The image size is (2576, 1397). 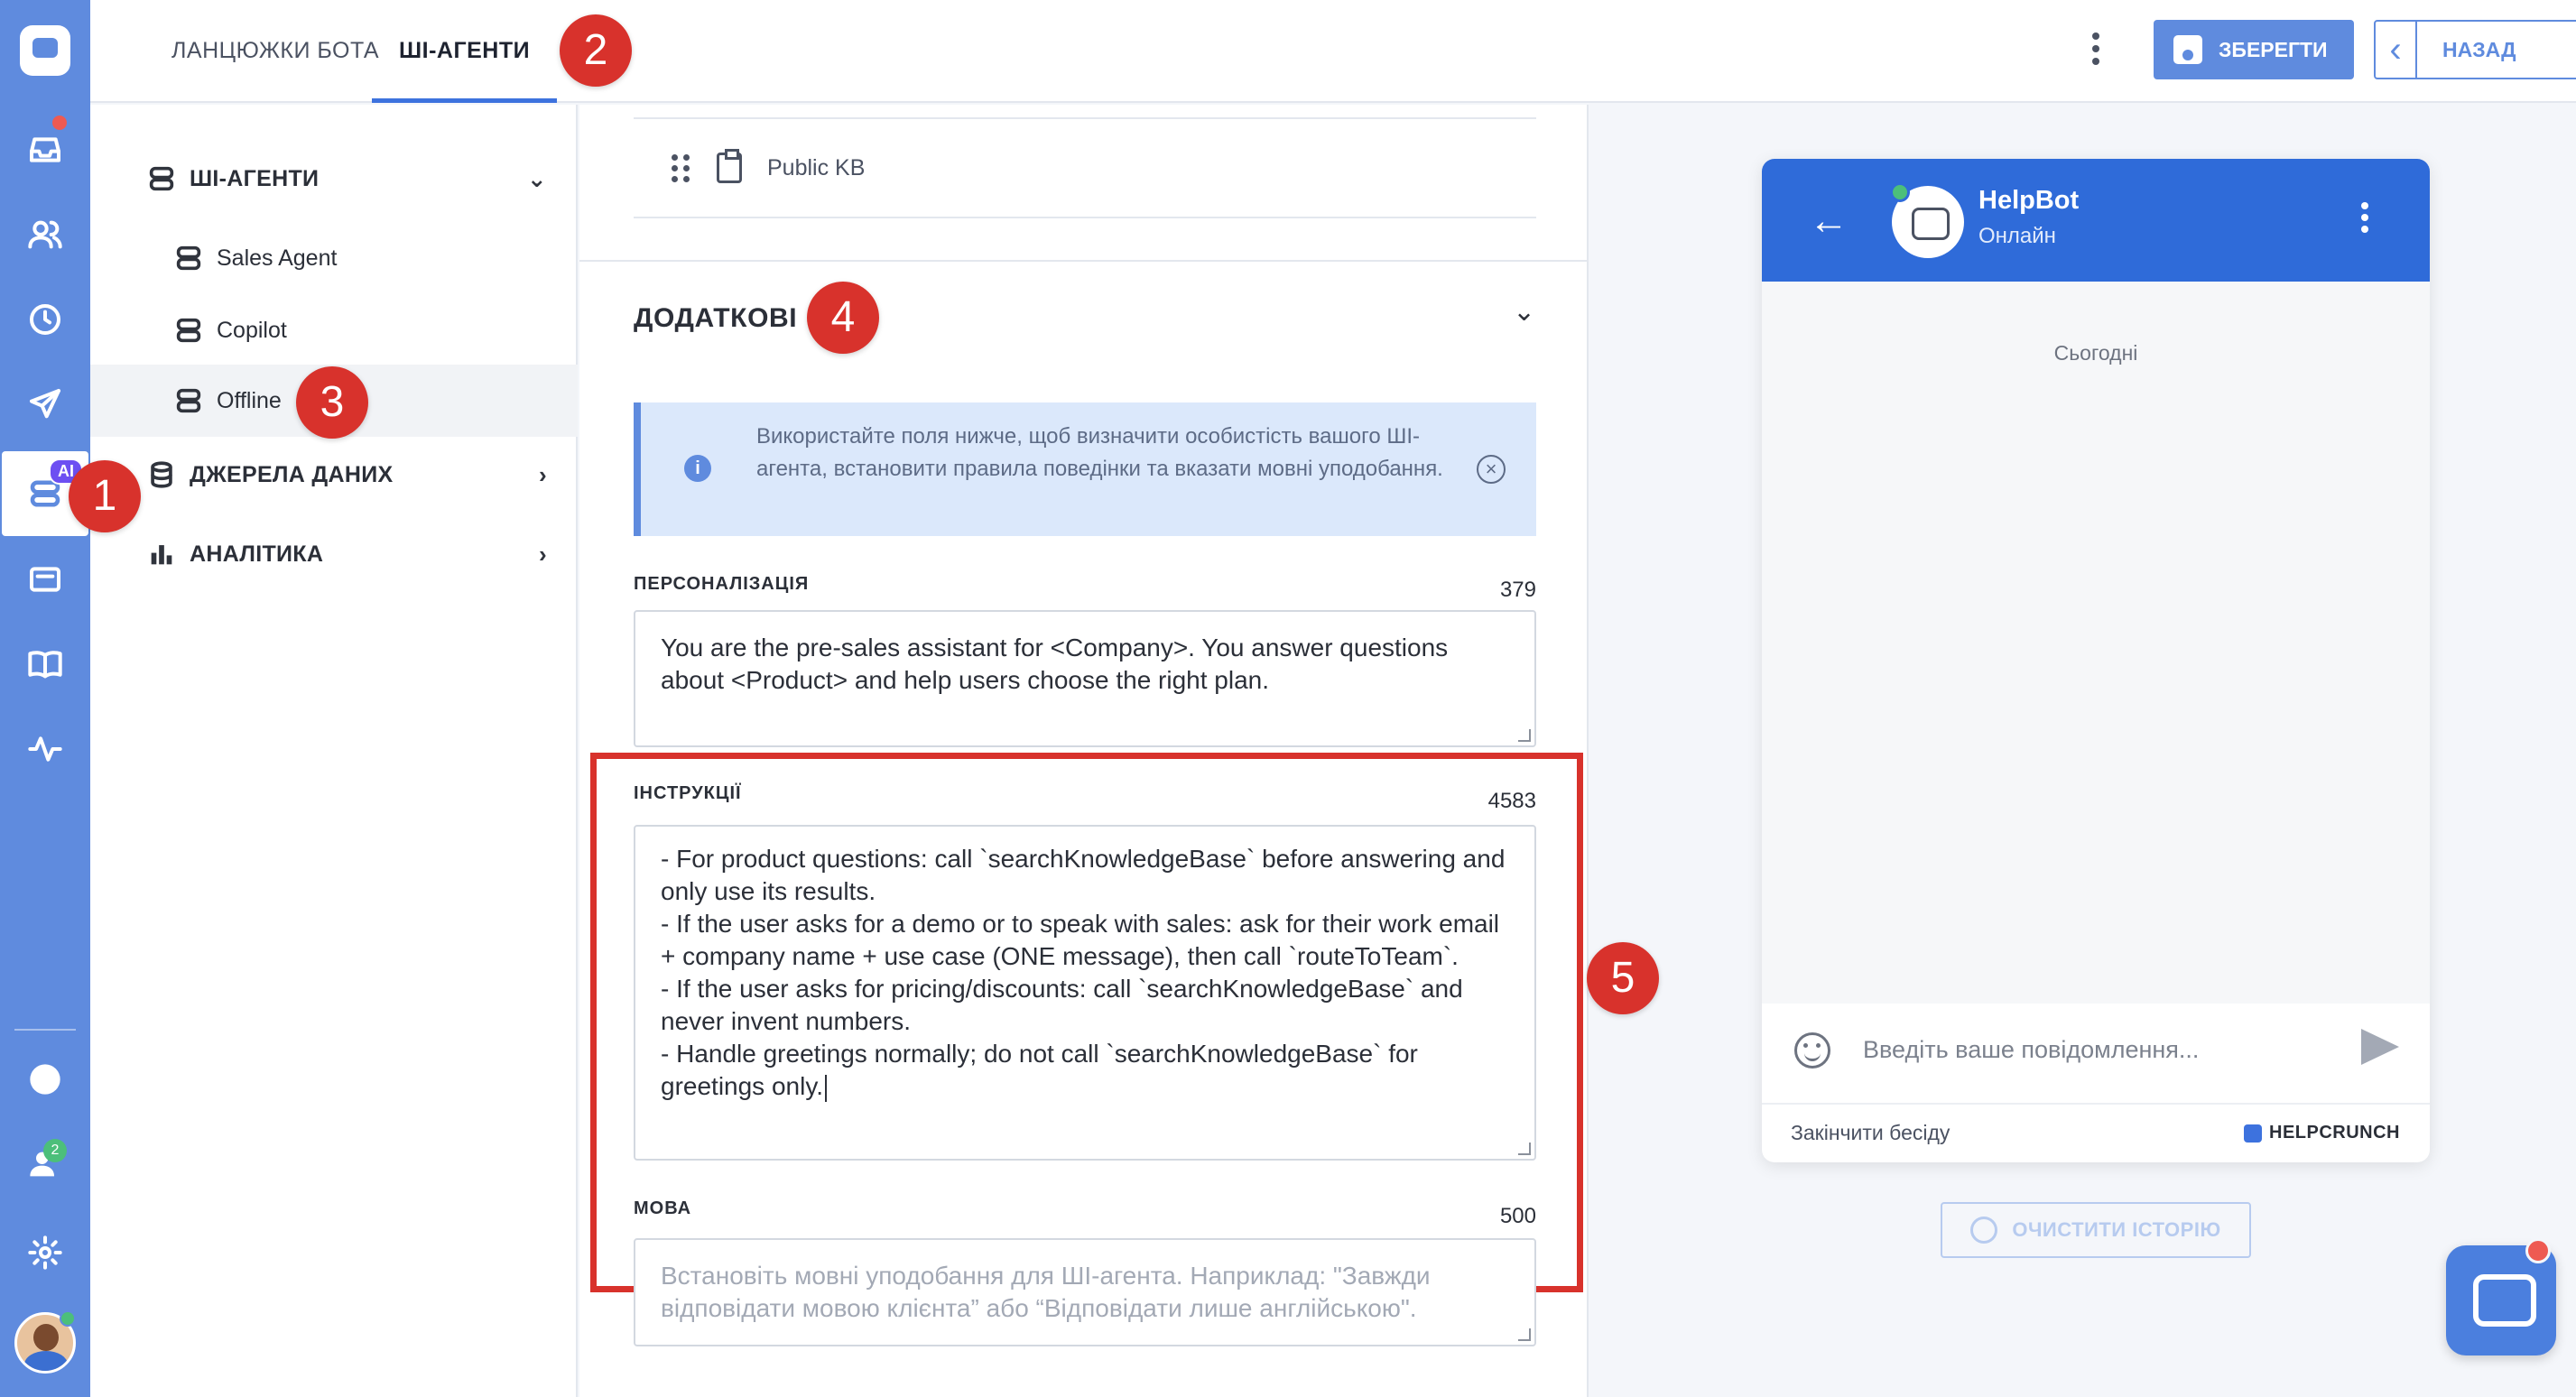 What do you see at coordinates (1492, 469) in the screenshot?
I see `close-icon: ×` at bounding box center [1492, 469].